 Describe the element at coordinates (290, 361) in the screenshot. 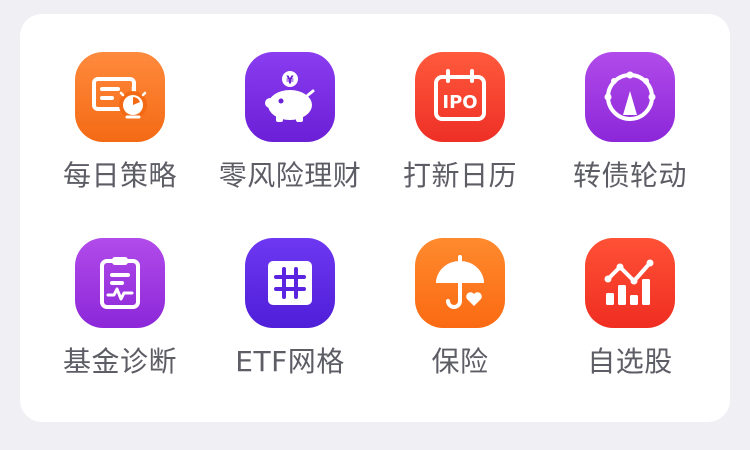

I see `menu-item-label: ETF网格` at that location.